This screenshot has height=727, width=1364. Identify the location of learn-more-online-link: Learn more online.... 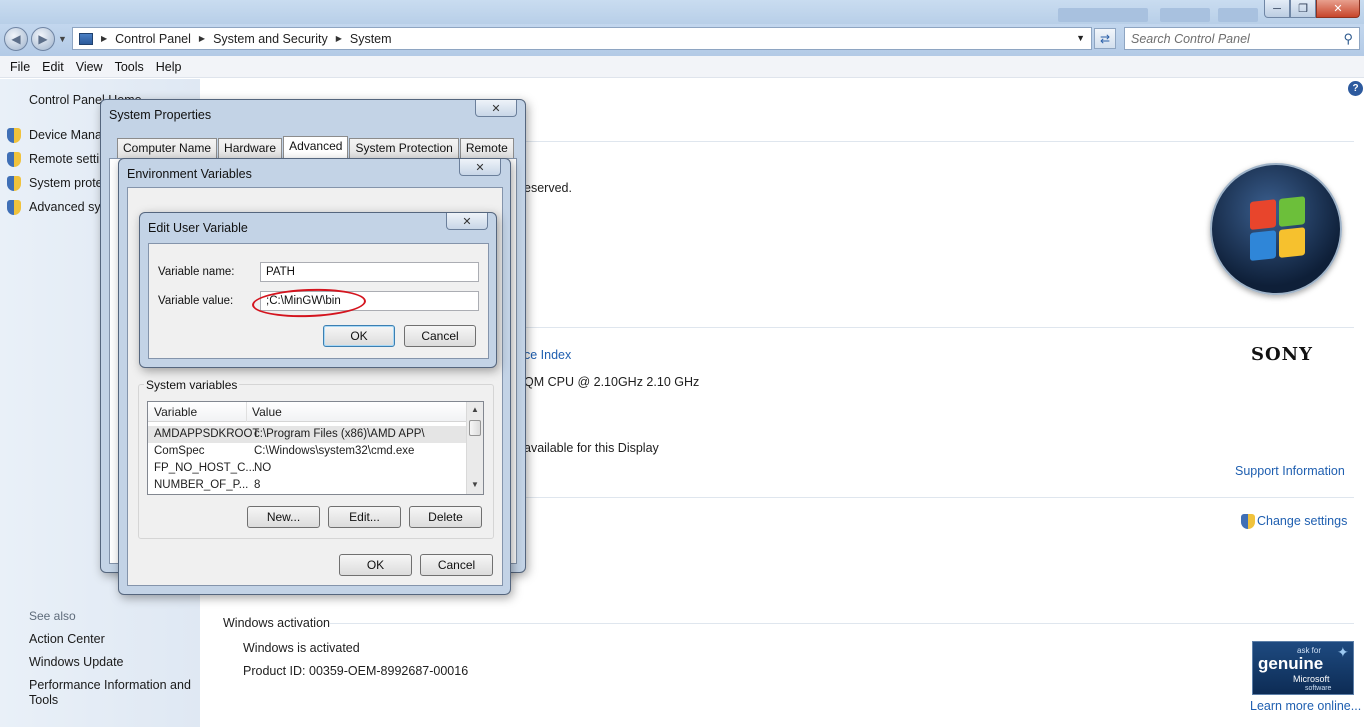
(1305, 706).